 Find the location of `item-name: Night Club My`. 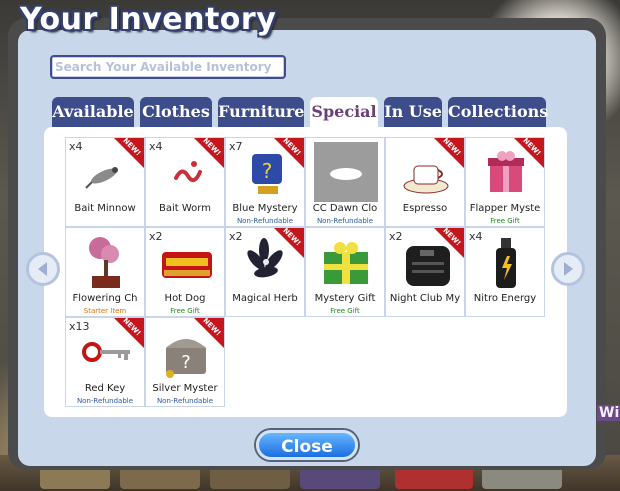

item-name: Night Club My is located at coordinates (425, 298).